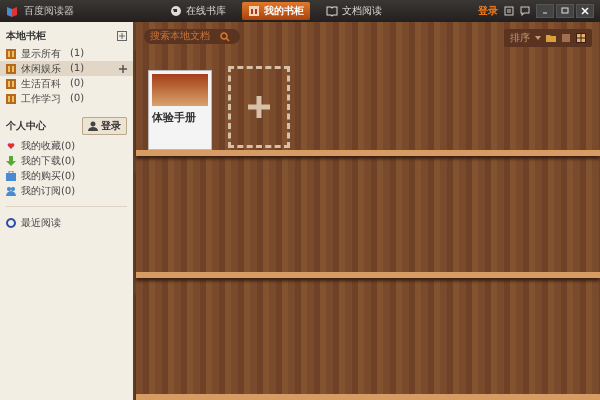 The width and height of the screenshot is (600, 400). I want to click on book-cover: 体验手册, so click(180, 110).